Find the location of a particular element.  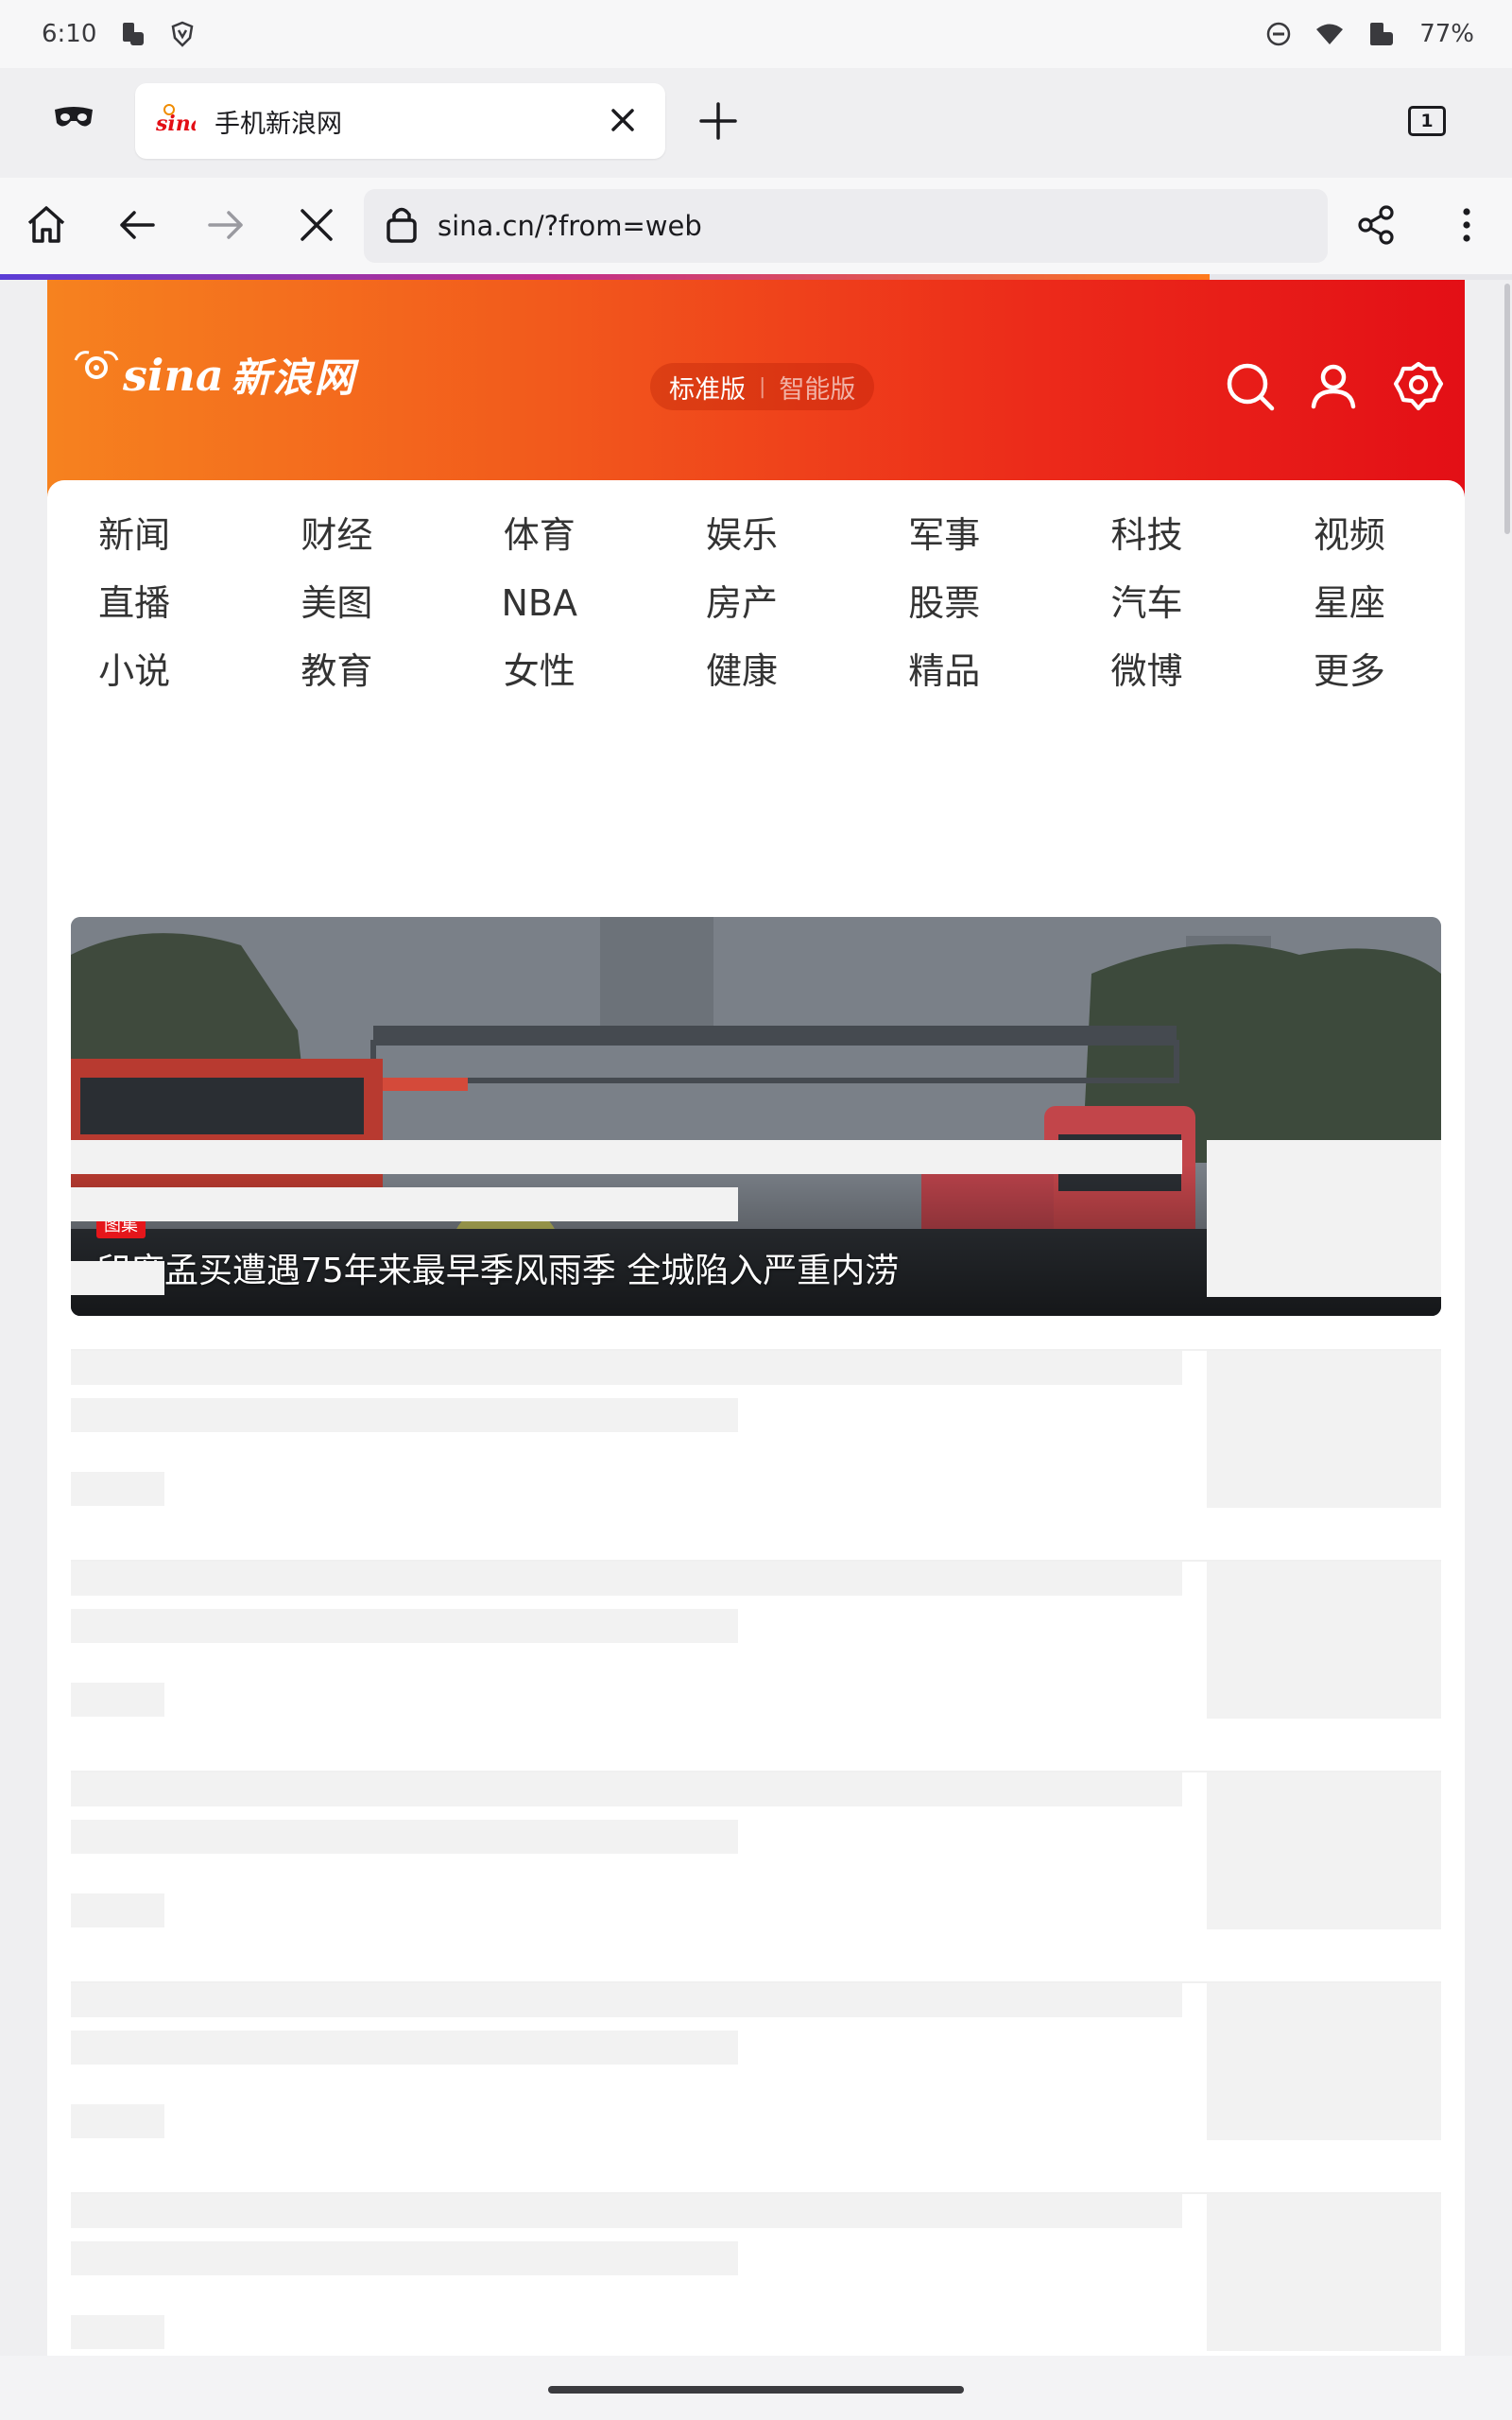

site-logo: sina 新浪网 is located at coordinates (213, 375).